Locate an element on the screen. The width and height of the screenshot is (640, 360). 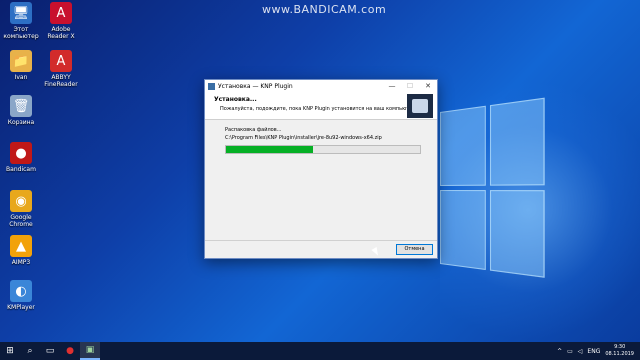
desktop-icon-label: Ivan is located at coordinates (21, 77).